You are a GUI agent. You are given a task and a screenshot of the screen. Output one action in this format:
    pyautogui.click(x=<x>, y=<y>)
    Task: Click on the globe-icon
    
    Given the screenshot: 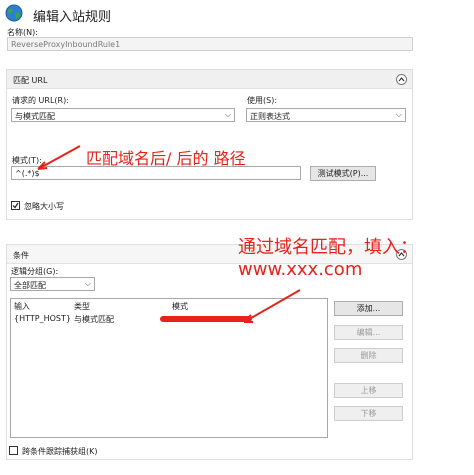 What is the action you would take?
    pyautogui.click(x=14, y=13)
    